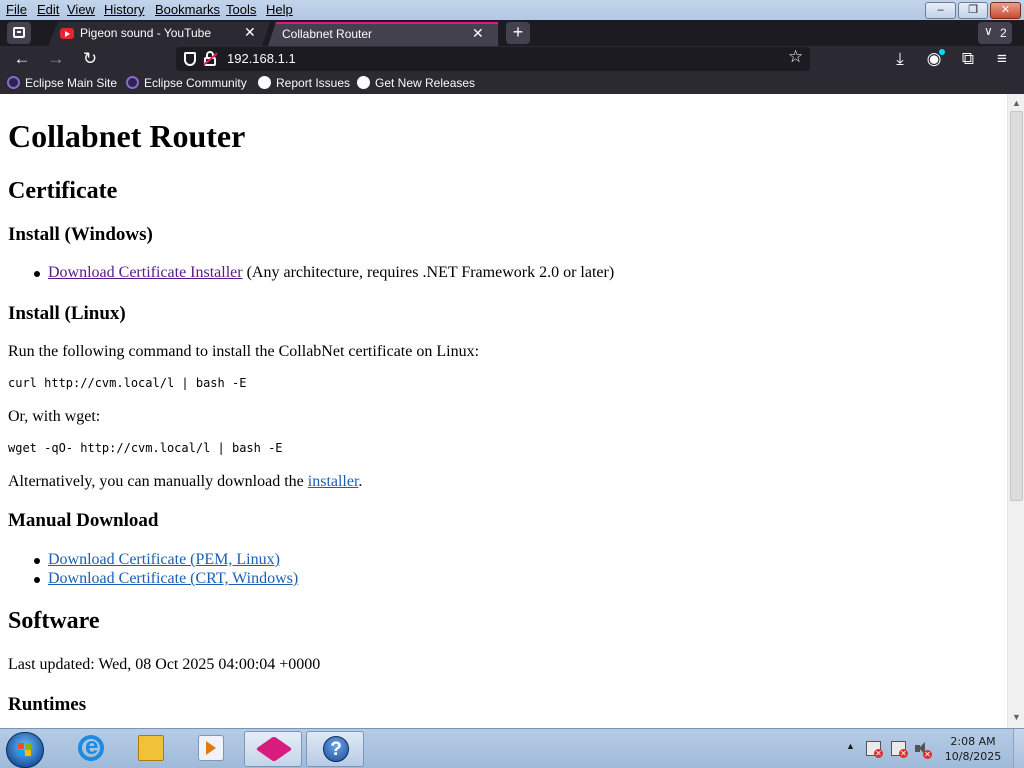 This screenshot has width=1024, height=768. I want to click on vertical-scrollbar: ▲ ▼, so click(1015, 411).